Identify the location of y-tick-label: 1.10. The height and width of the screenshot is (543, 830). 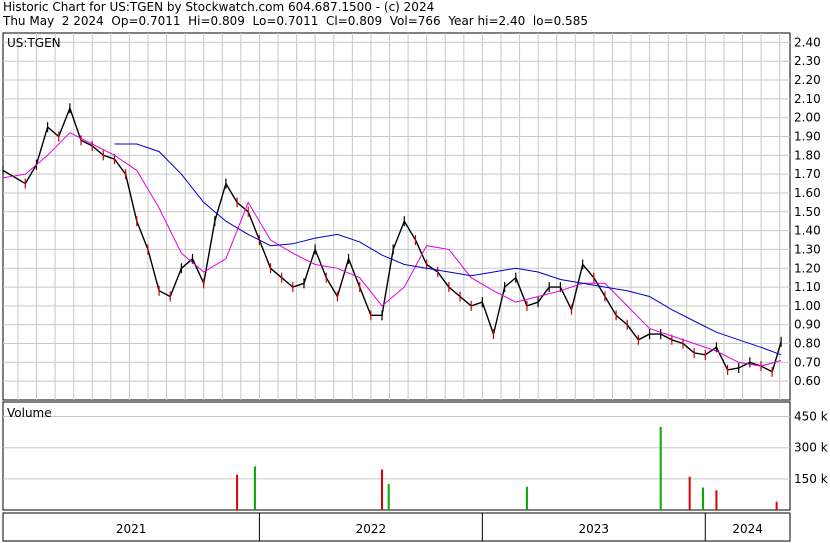
(807, 287).